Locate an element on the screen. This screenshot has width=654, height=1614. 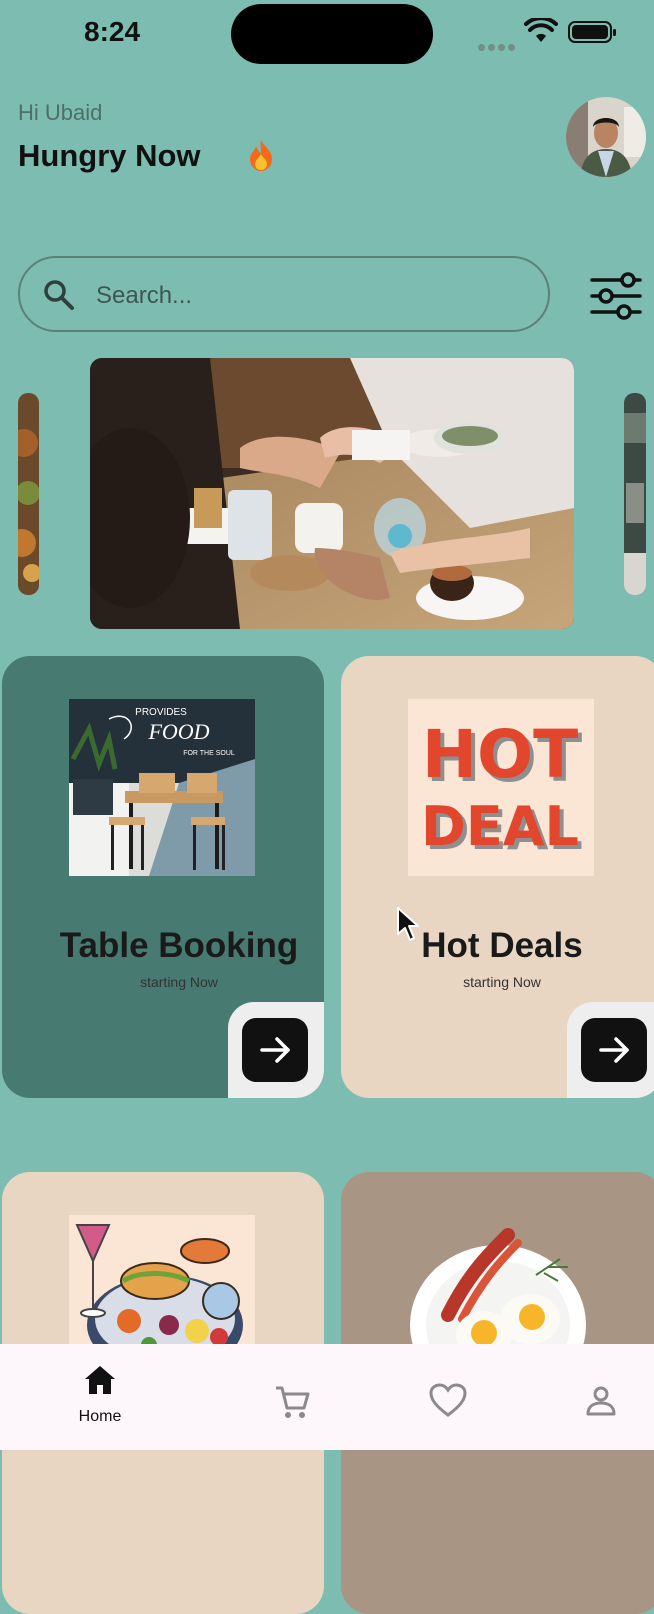
fire-icon is located at coordinates (261, 155).